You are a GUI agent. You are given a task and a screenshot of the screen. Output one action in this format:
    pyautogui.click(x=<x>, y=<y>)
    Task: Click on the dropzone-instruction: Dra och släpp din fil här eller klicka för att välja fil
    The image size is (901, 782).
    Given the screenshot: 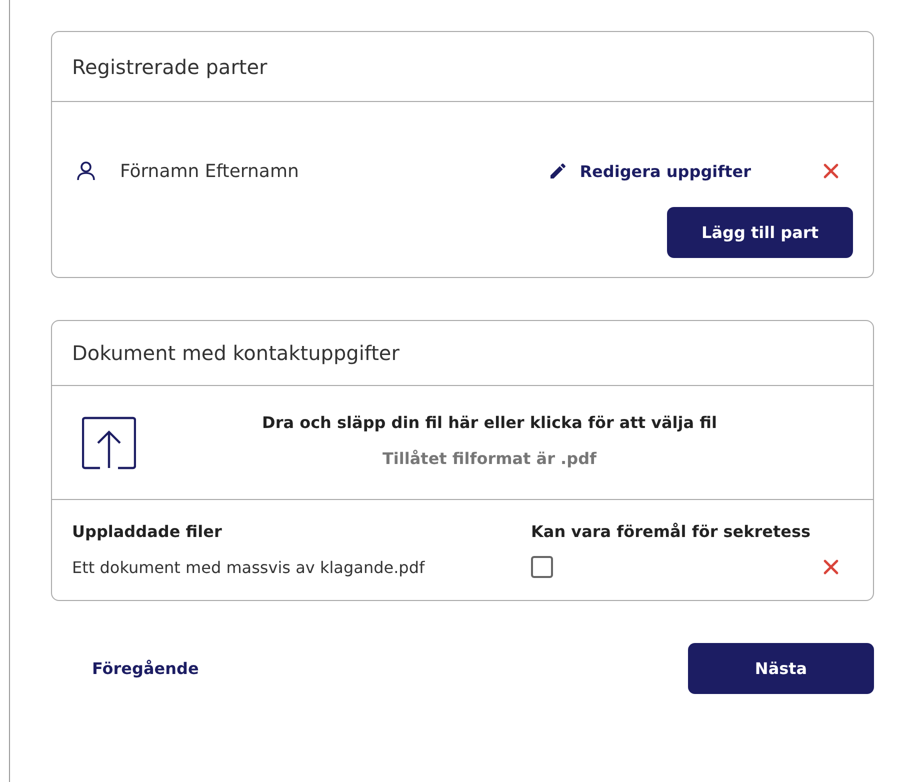 What is the action you would take?
    pyautogui.click(x=489, y=422)
    